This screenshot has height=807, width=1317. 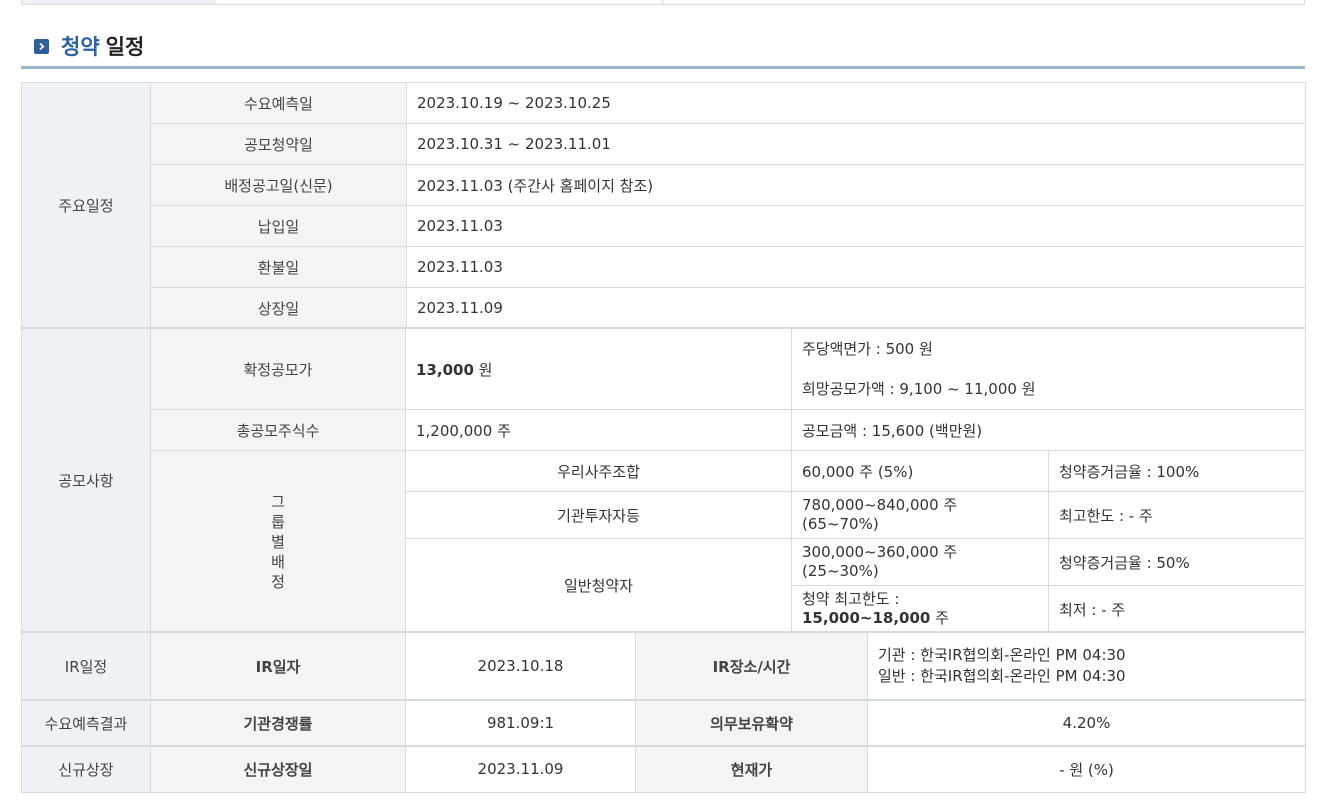 I want to click on listing-date-label: 신규상장일, so click(x=278, y=769).